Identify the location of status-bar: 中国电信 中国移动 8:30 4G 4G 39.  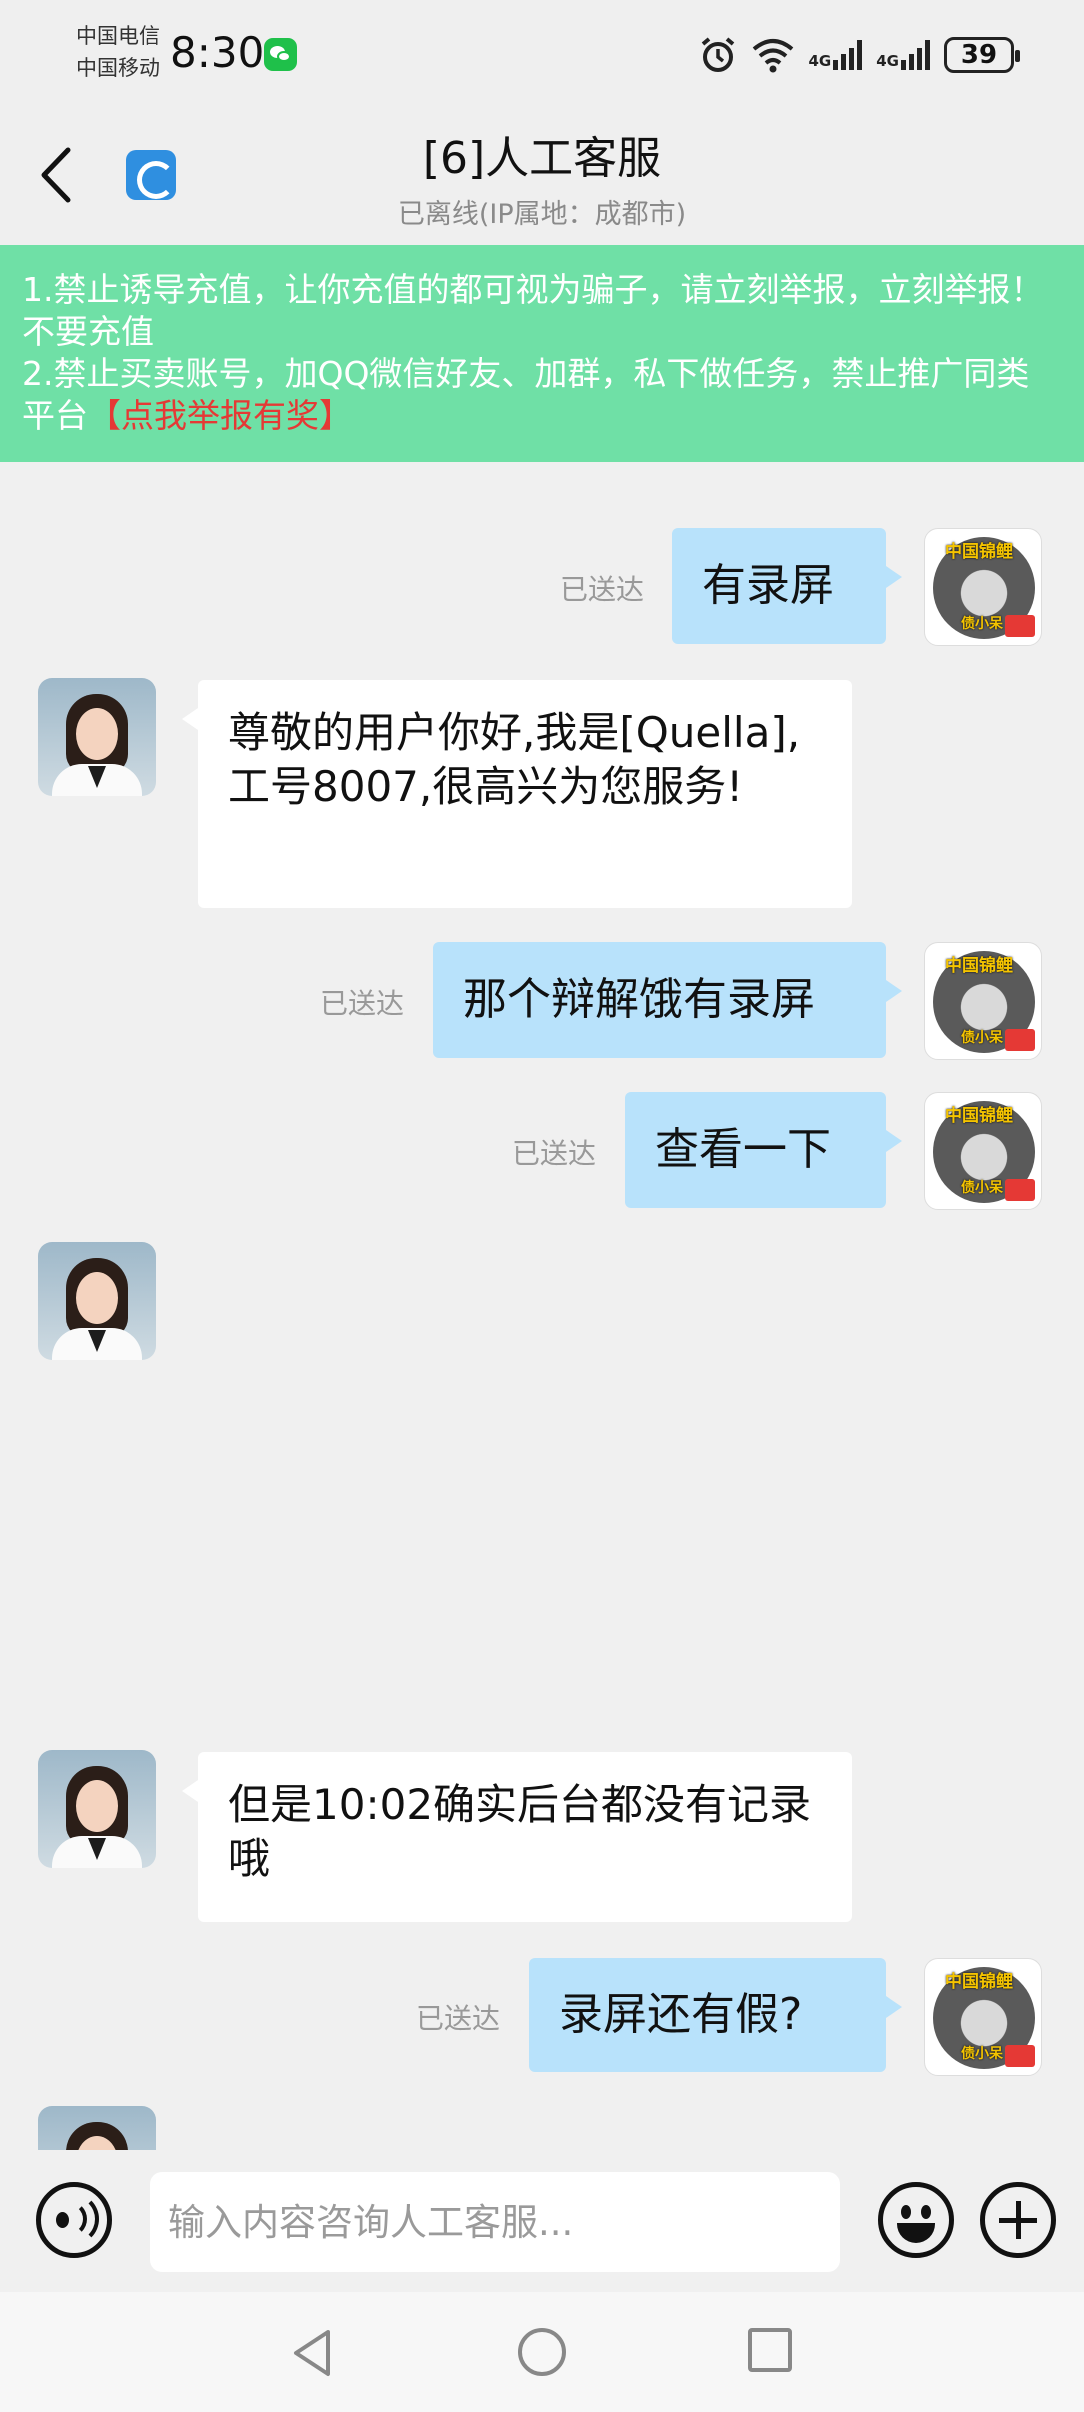
(542, 55).